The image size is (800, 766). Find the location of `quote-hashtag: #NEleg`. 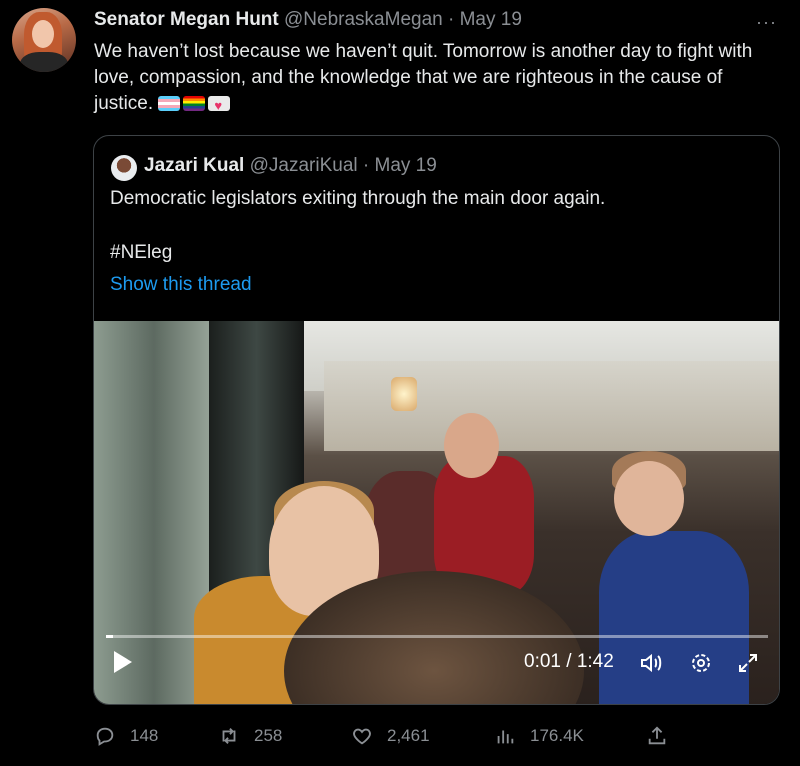

quote-hashtag: #NEleg is located at coordinates (141, 253).